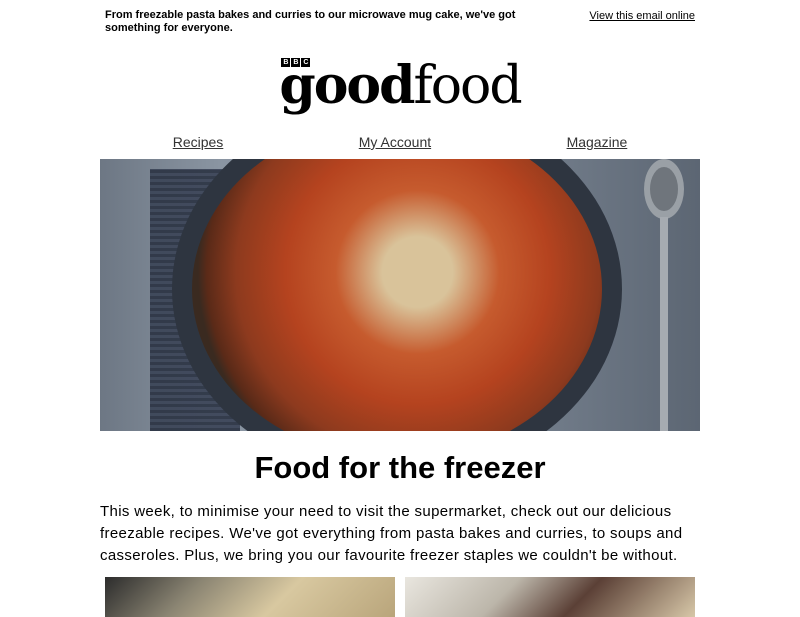 The image size is (800, 617). Describe the element at coordinates (597, 142) in the screenshot. I see `nav-magazine-link: Magazine` at that location.